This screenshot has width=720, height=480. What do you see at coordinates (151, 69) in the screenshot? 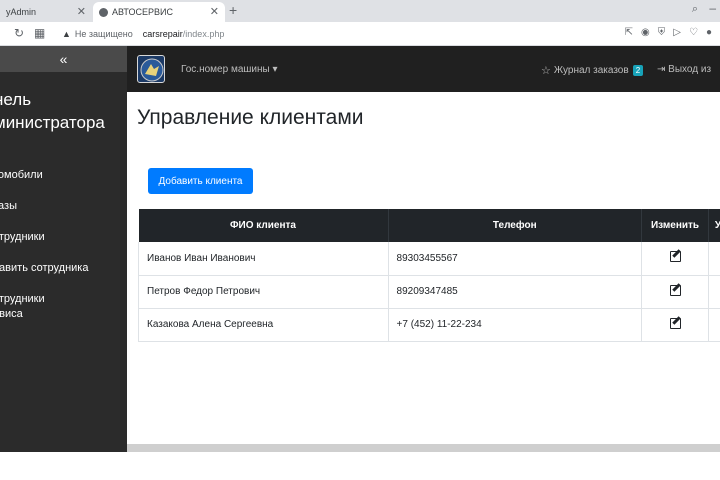
I see `brand-logo` at bounding box center [151, 69].